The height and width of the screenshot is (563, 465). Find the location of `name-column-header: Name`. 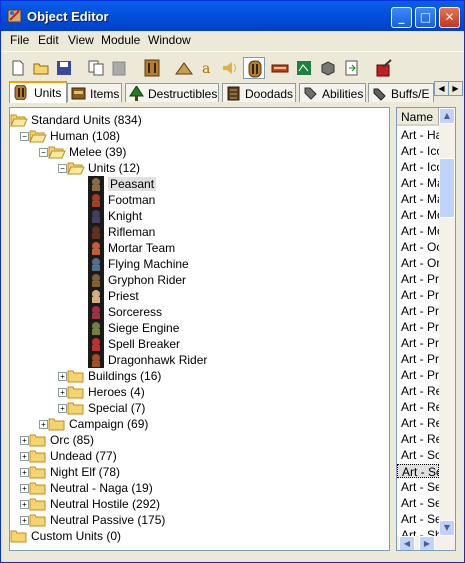

name-column-header: Name is located at coordinates (418, 117).